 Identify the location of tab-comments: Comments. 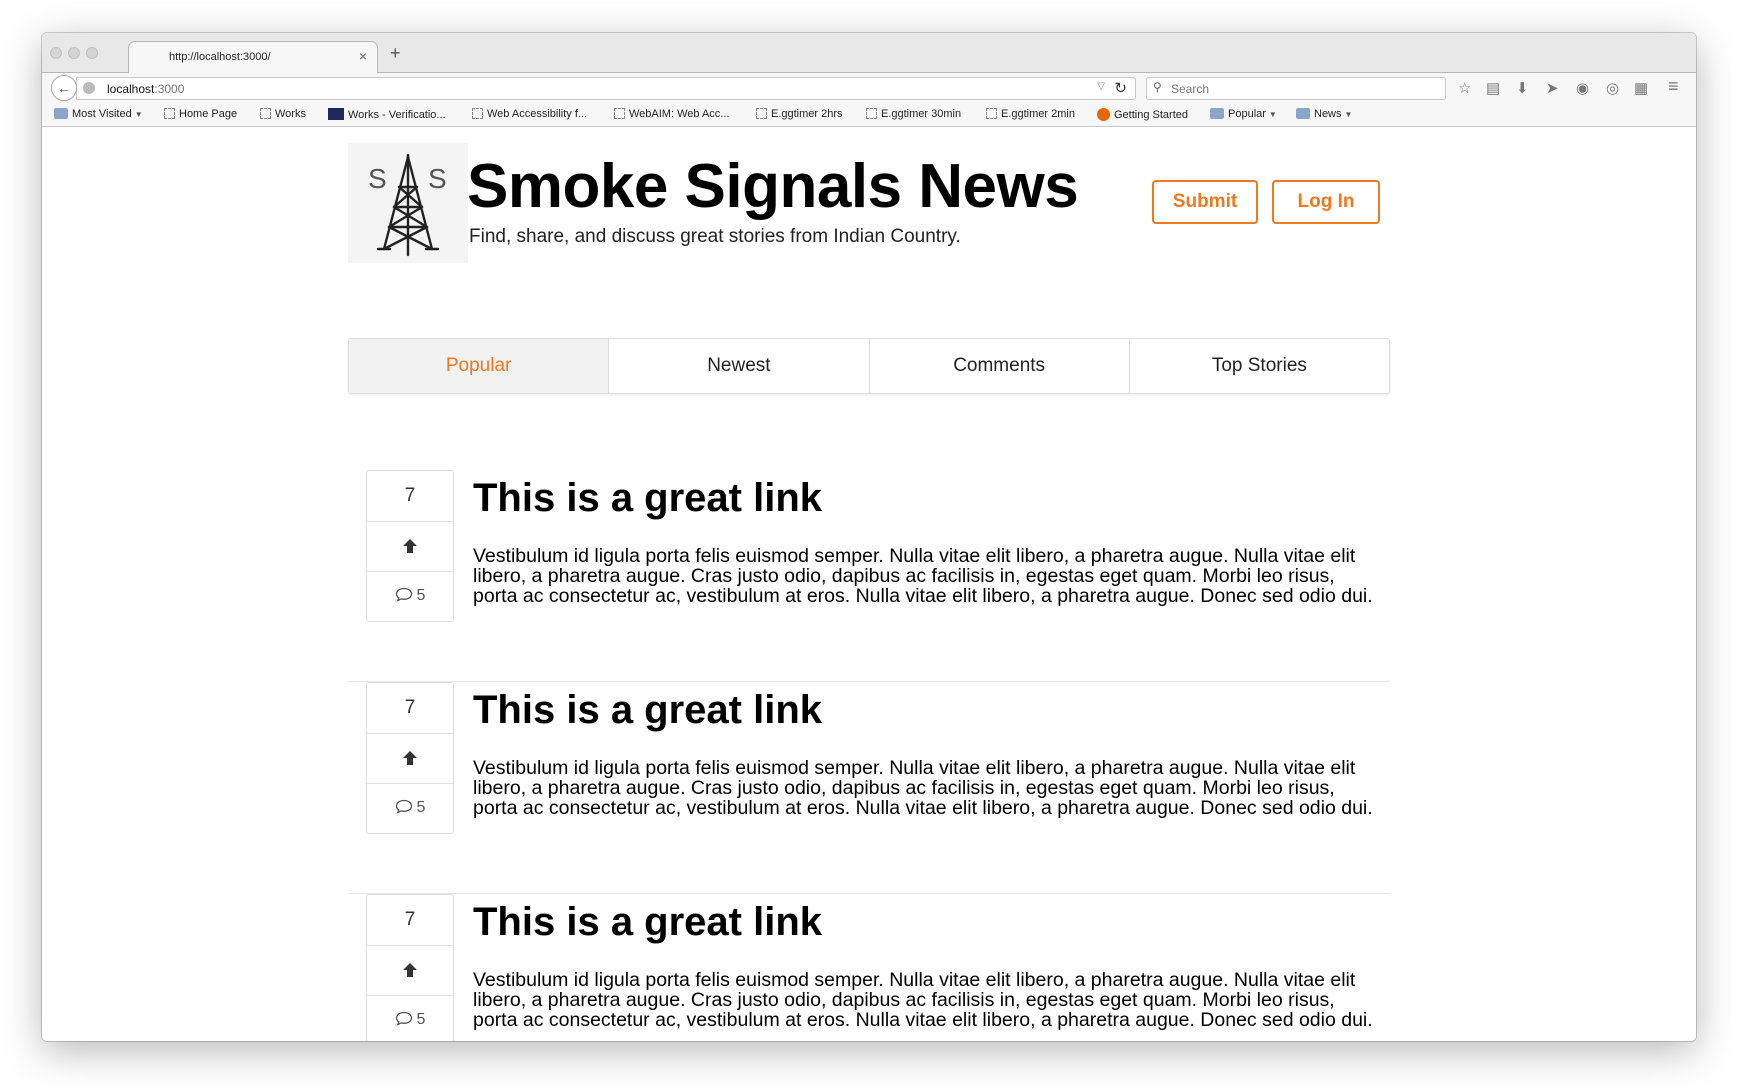
(1000, 366).